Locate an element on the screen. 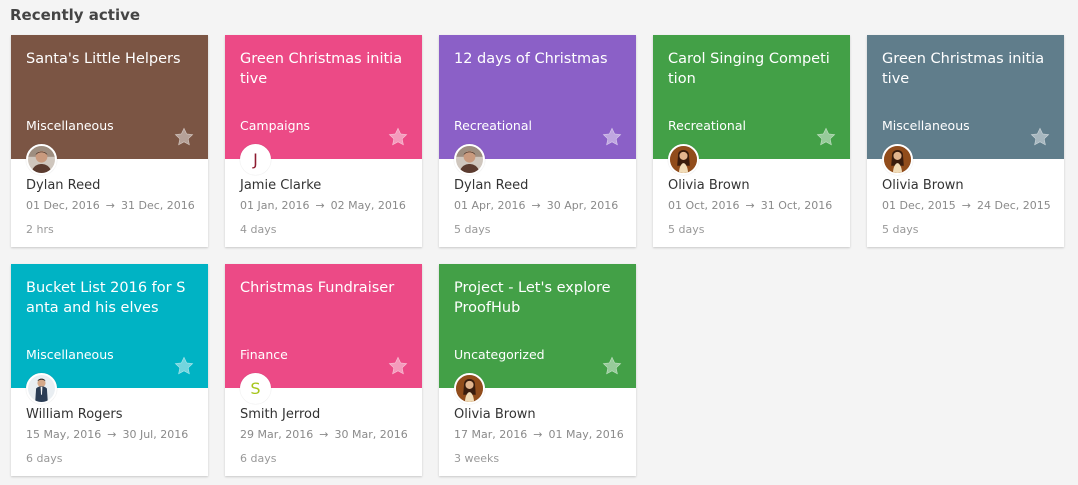  project-title: Project - Let's explore ProofHub is located at coordinates (537, 298).